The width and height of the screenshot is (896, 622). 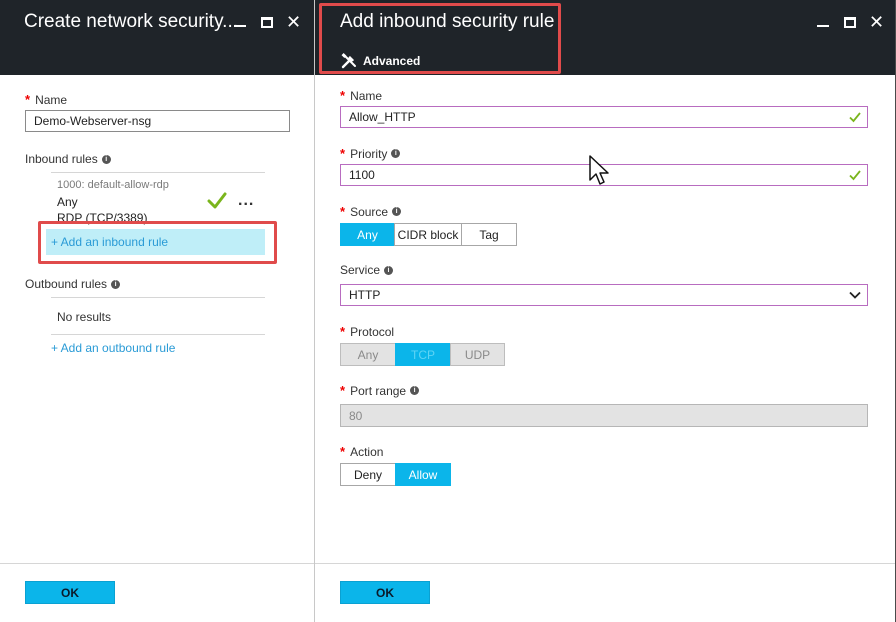 What do you see at coordinates (489, 234) in the screenshot?
I see `source-option-tag: Tag` at bounding box center [489, 234].